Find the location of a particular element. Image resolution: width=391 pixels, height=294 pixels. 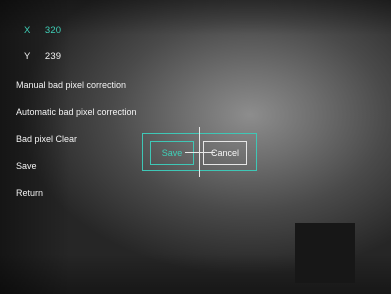

menu-item-return: Return is located at coordinates (29, 193).